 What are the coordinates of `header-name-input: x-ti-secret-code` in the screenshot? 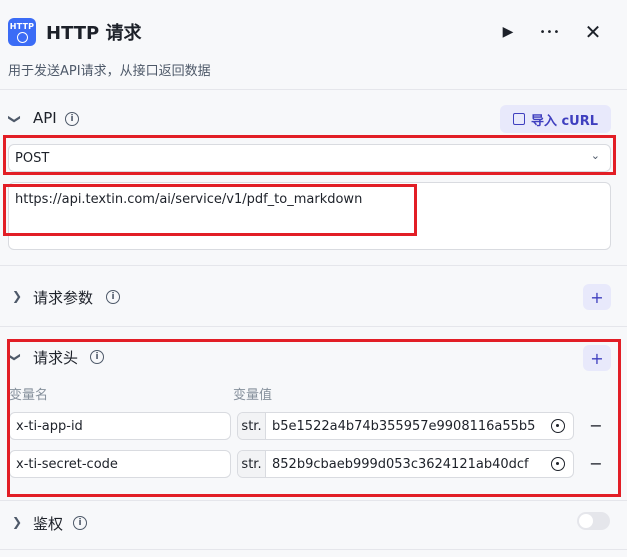 It's located at (120, 464).